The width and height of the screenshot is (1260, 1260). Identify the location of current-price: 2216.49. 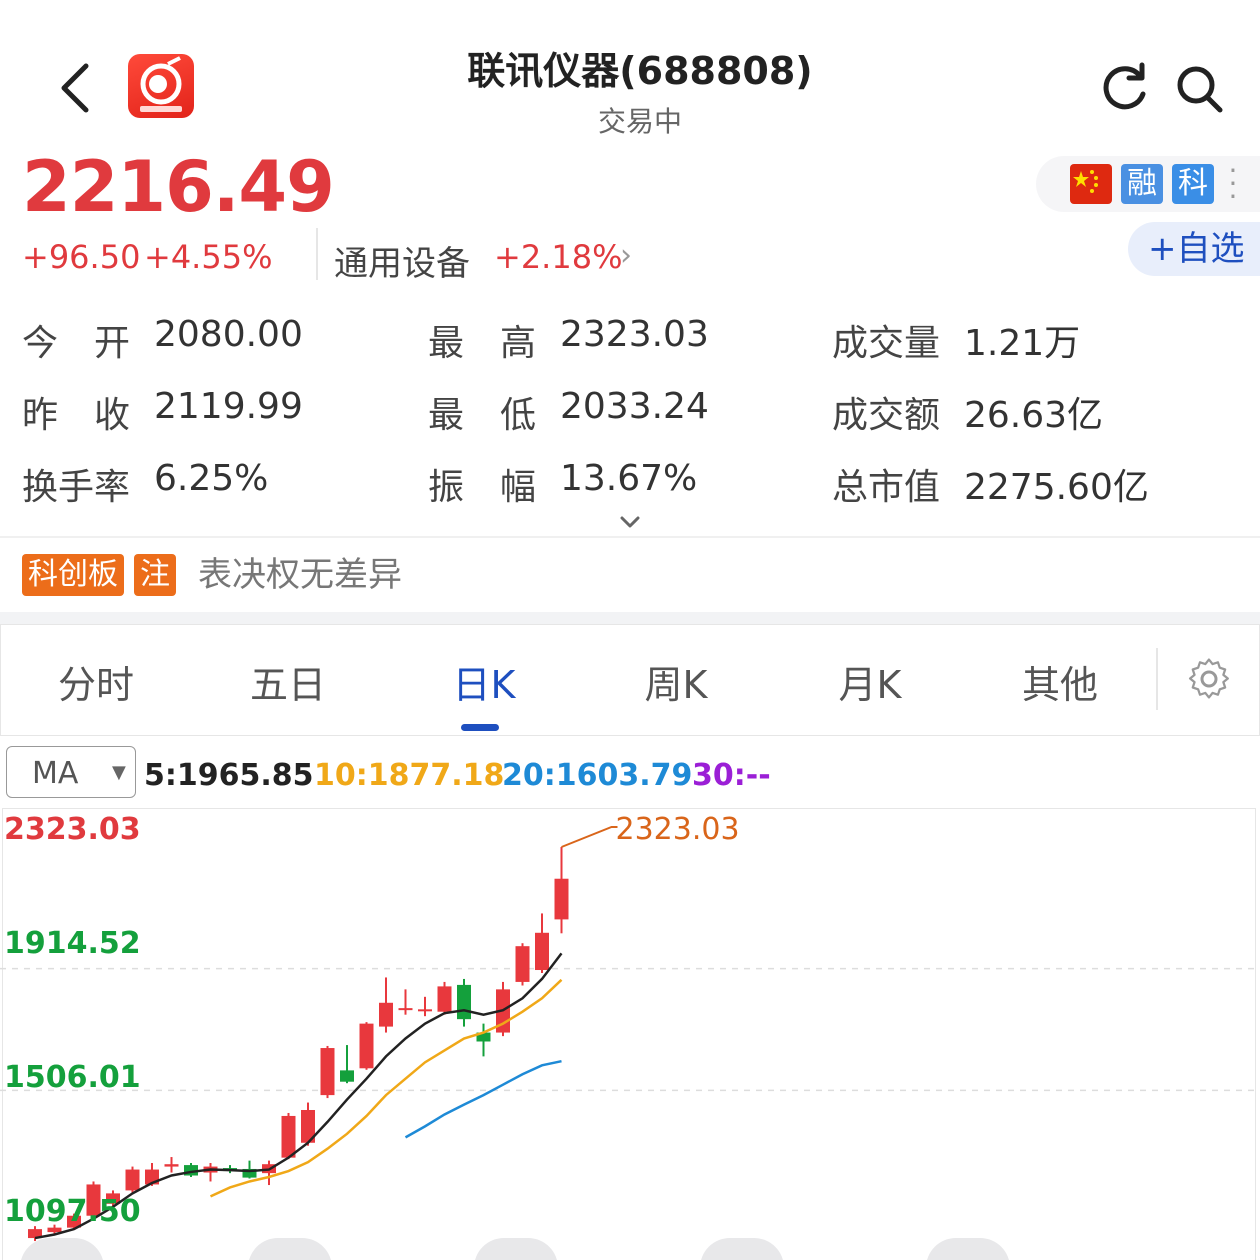
(178, 187).